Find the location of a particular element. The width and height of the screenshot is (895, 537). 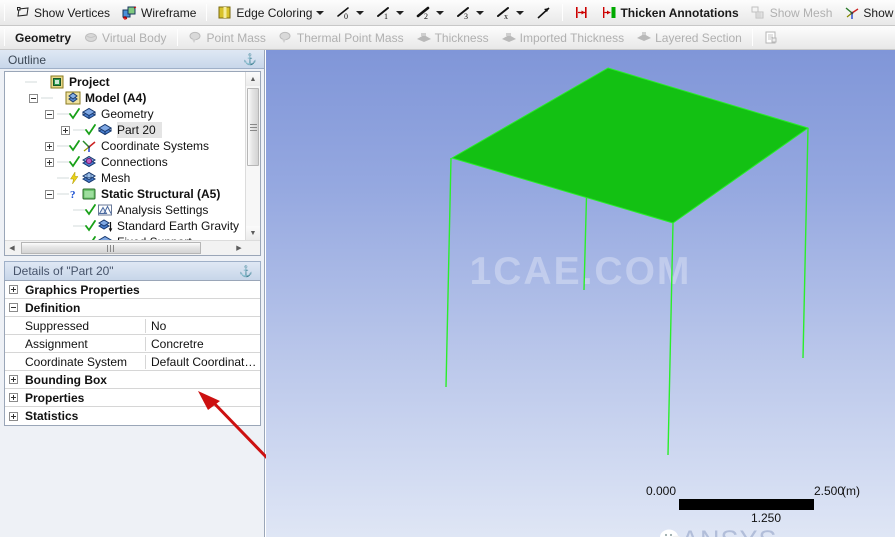

outline-vertical-scrollbar: ▲ ▼ is located at coordinates (252, 156).